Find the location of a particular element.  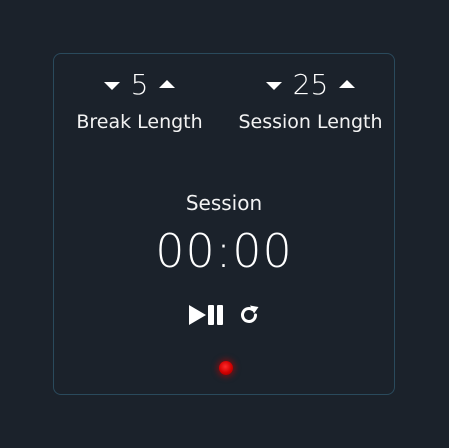

session-controls: 25 is located at coordinates (310, 85).